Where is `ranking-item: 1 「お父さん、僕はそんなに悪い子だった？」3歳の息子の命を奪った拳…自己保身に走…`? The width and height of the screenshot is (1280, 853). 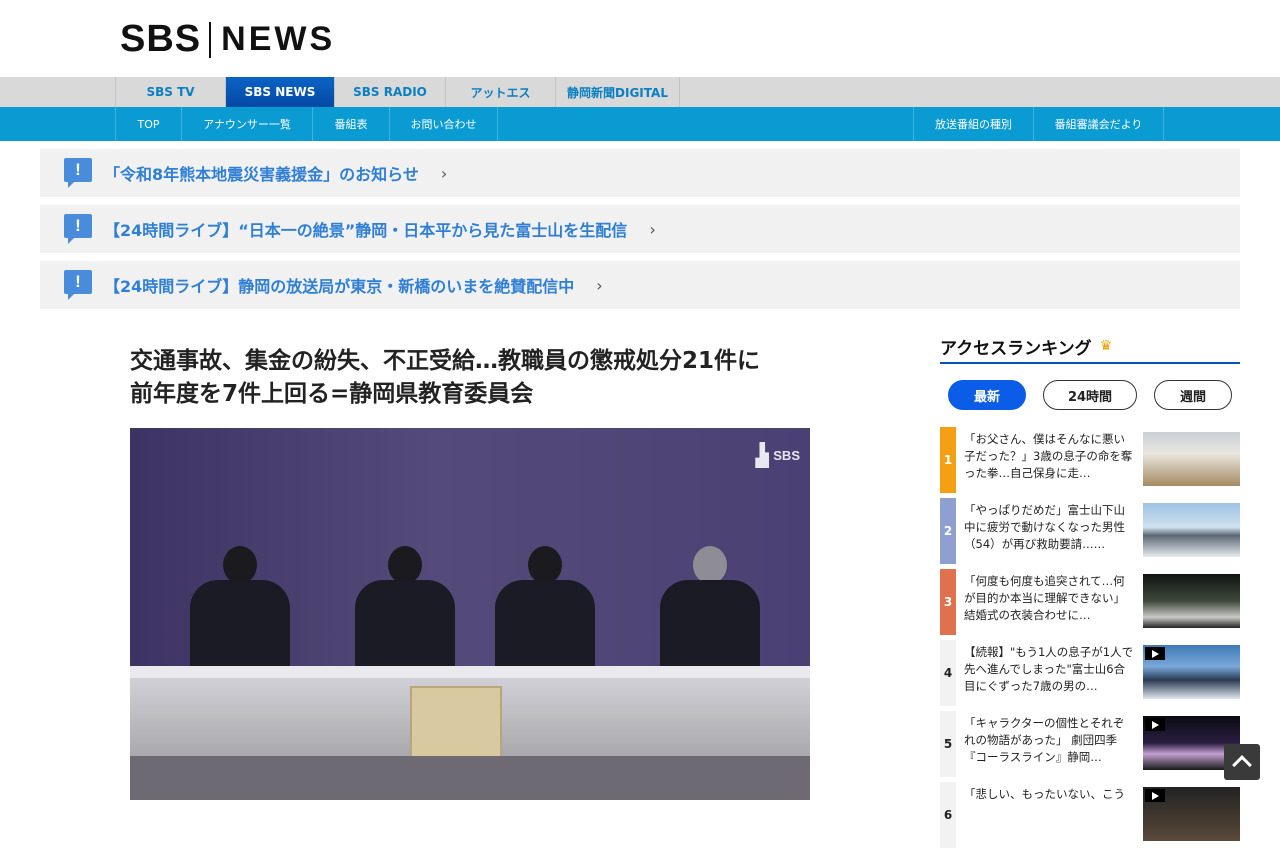 ranking-item: 1 「お父さん、僕はそんなに悪い子だった？」3歳の息子の命を奪った拳…自己保身に走… is located at coordinates (1090, 460).